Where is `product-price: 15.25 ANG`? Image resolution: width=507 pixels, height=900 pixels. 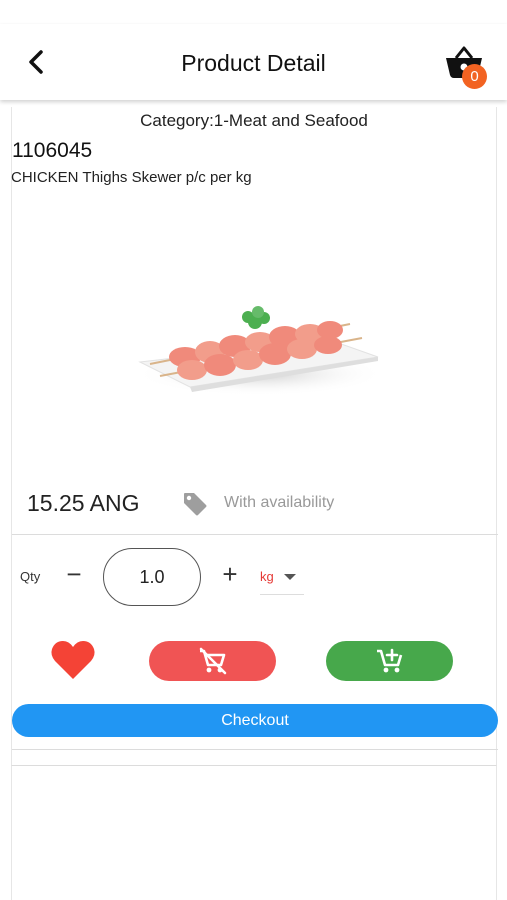
product-price: 15.25 ANG is located at coordinates (83, 503).